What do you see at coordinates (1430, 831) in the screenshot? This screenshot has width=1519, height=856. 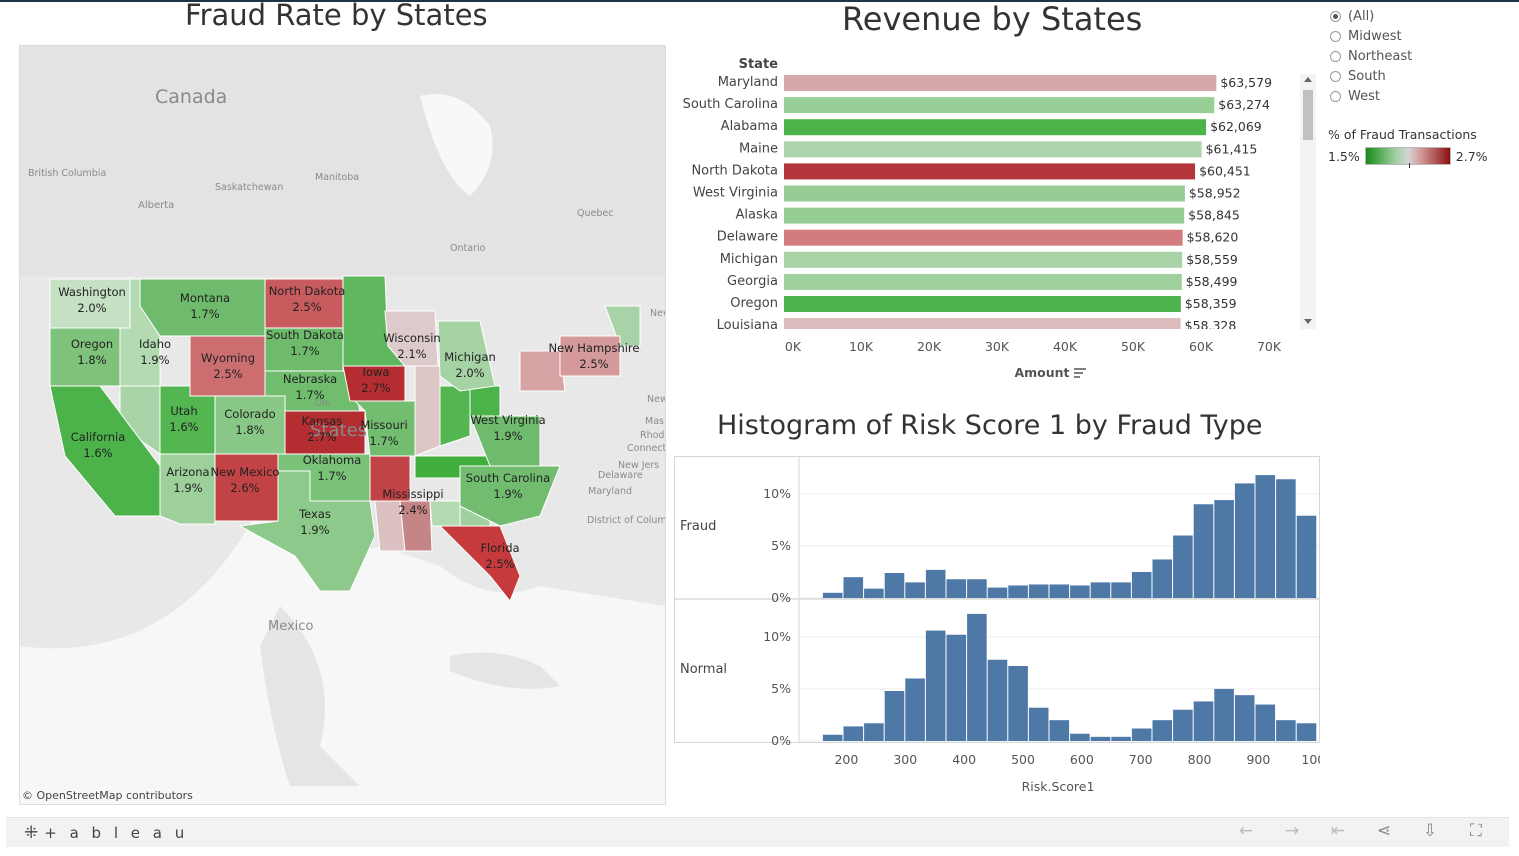 I see `download-icon: ⇩` at bounding box center [1430, 831].